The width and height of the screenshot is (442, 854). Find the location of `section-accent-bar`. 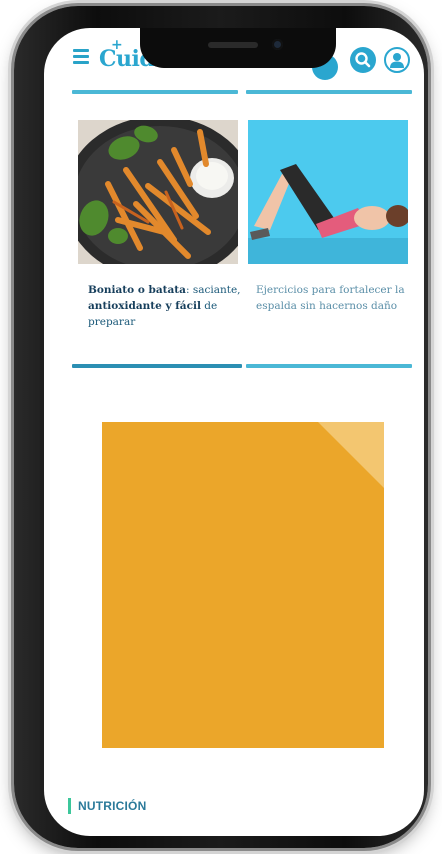

section-accent-bar is located at coordinates (69, 806).